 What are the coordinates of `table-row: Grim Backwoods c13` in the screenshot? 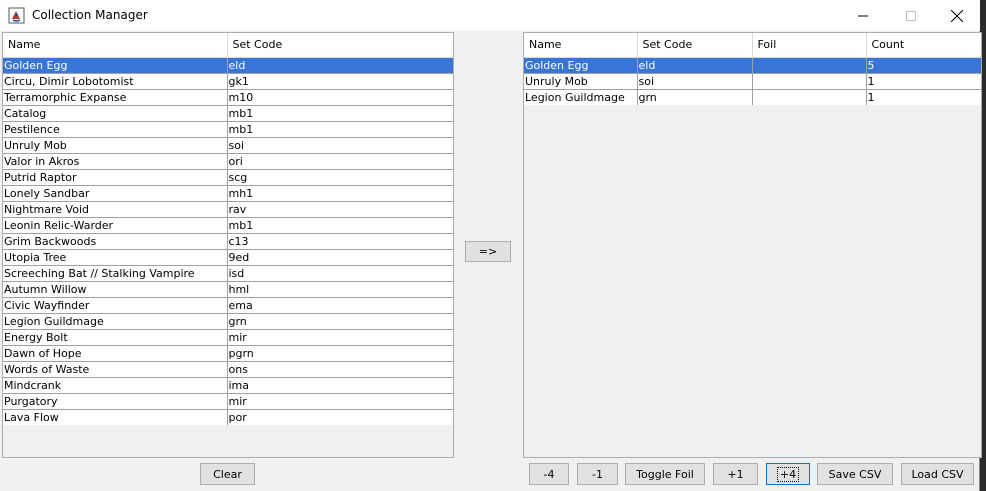 It's located at (228, 241).